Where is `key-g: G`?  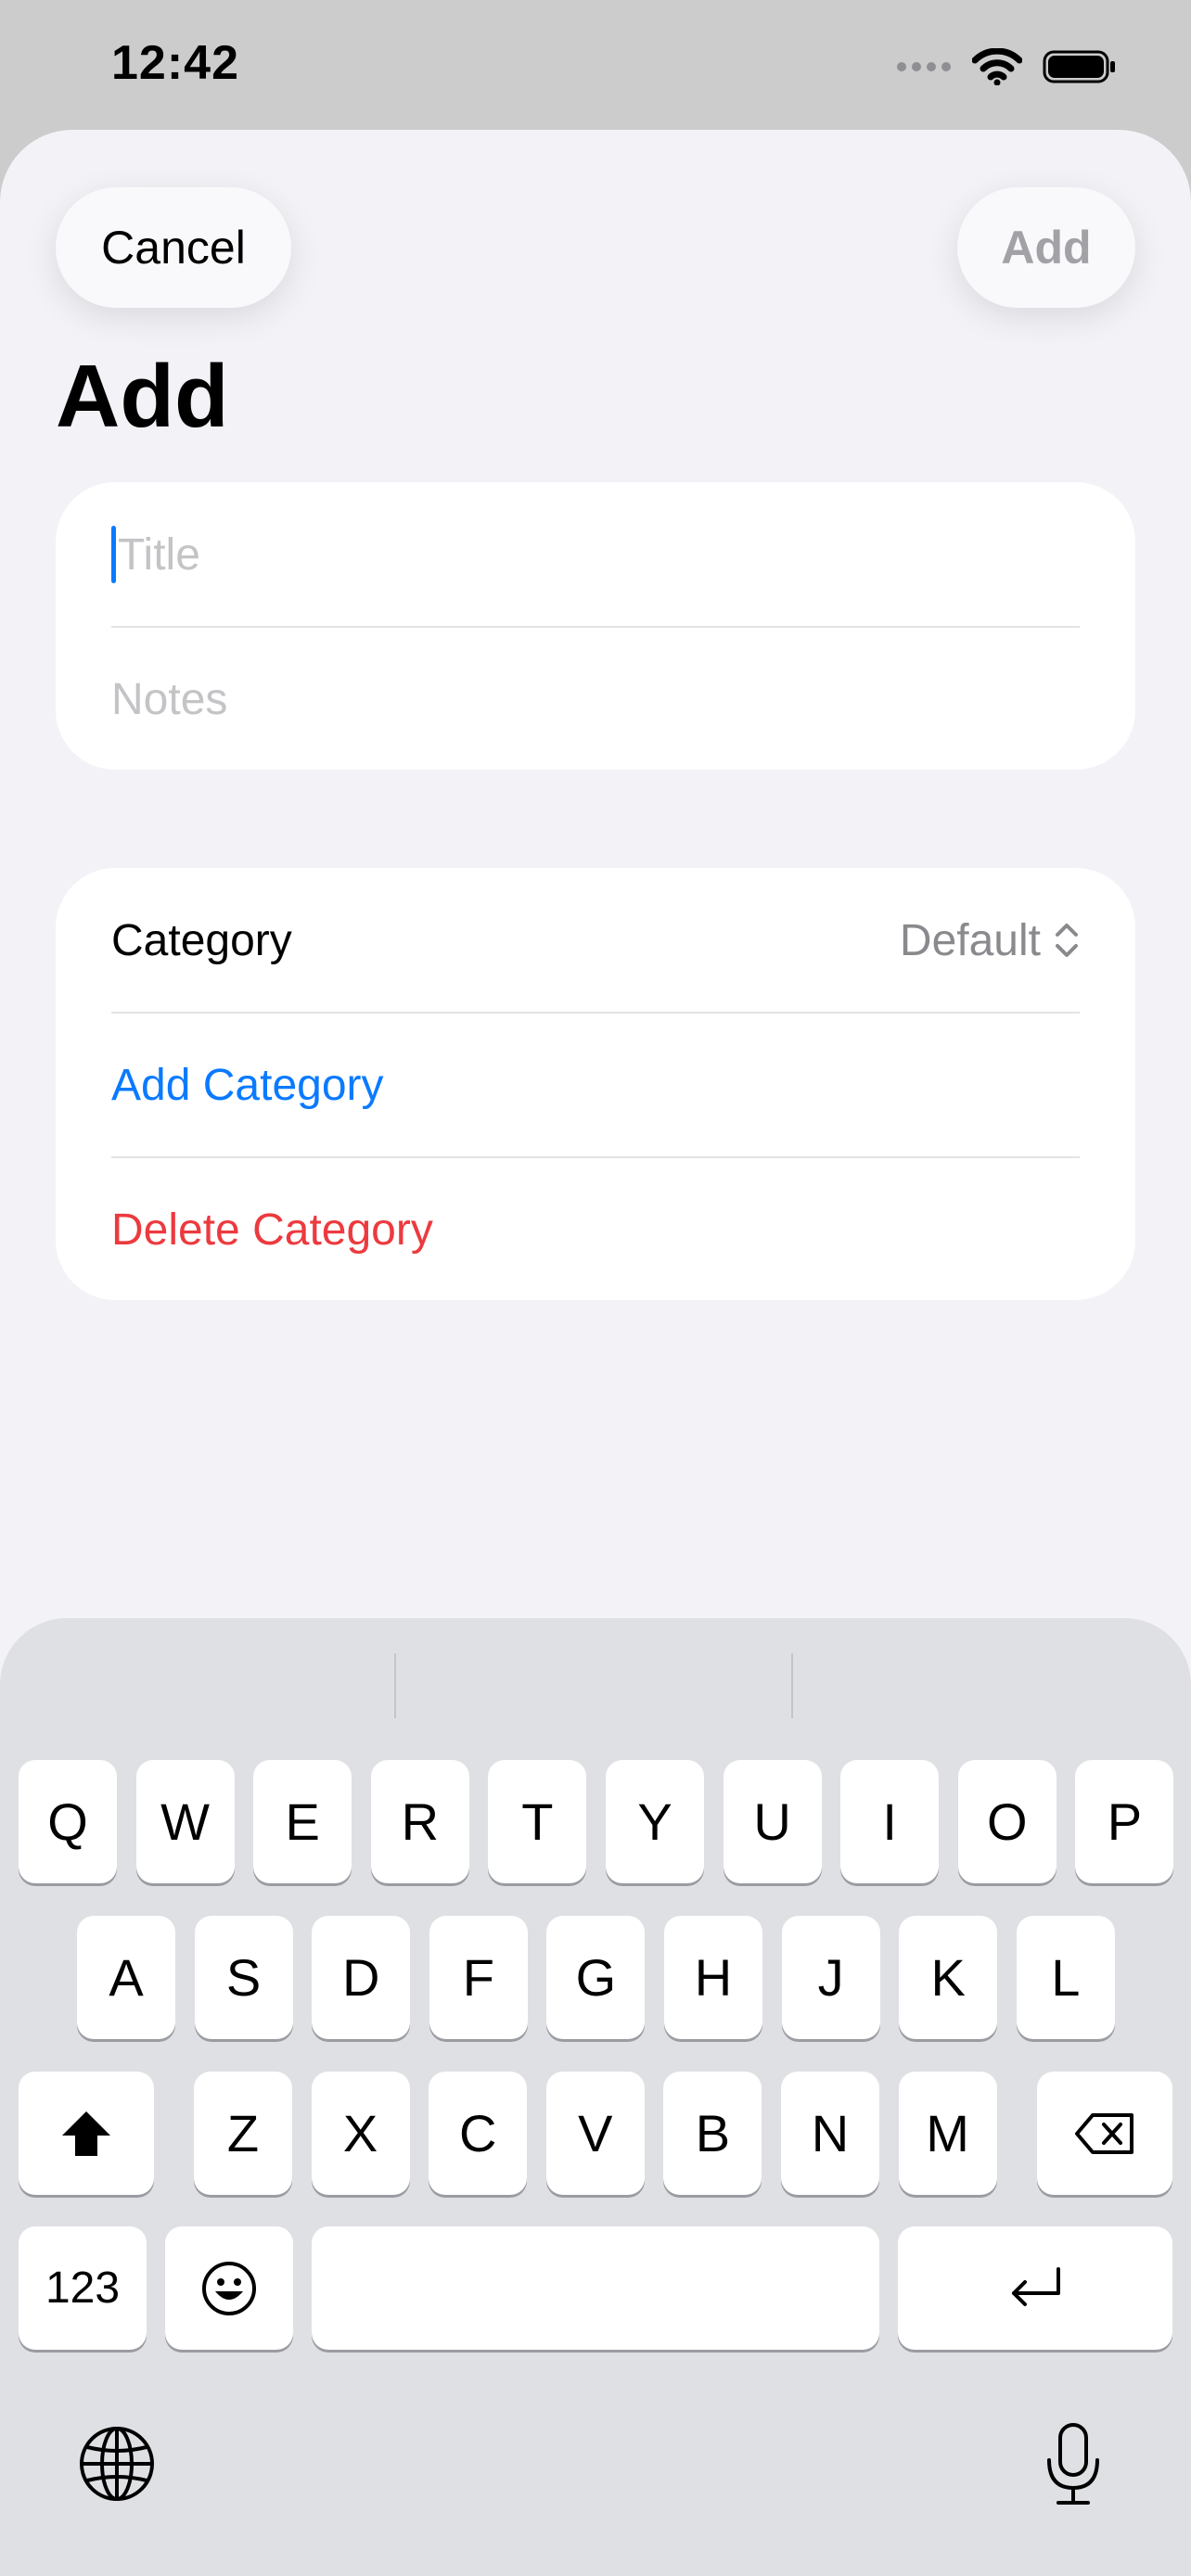
key-g: G is located at coordinates (596, 1978).